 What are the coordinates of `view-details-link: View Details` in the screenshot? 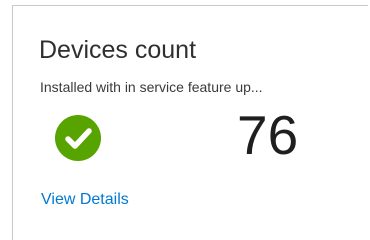 It's located at (85, 200).